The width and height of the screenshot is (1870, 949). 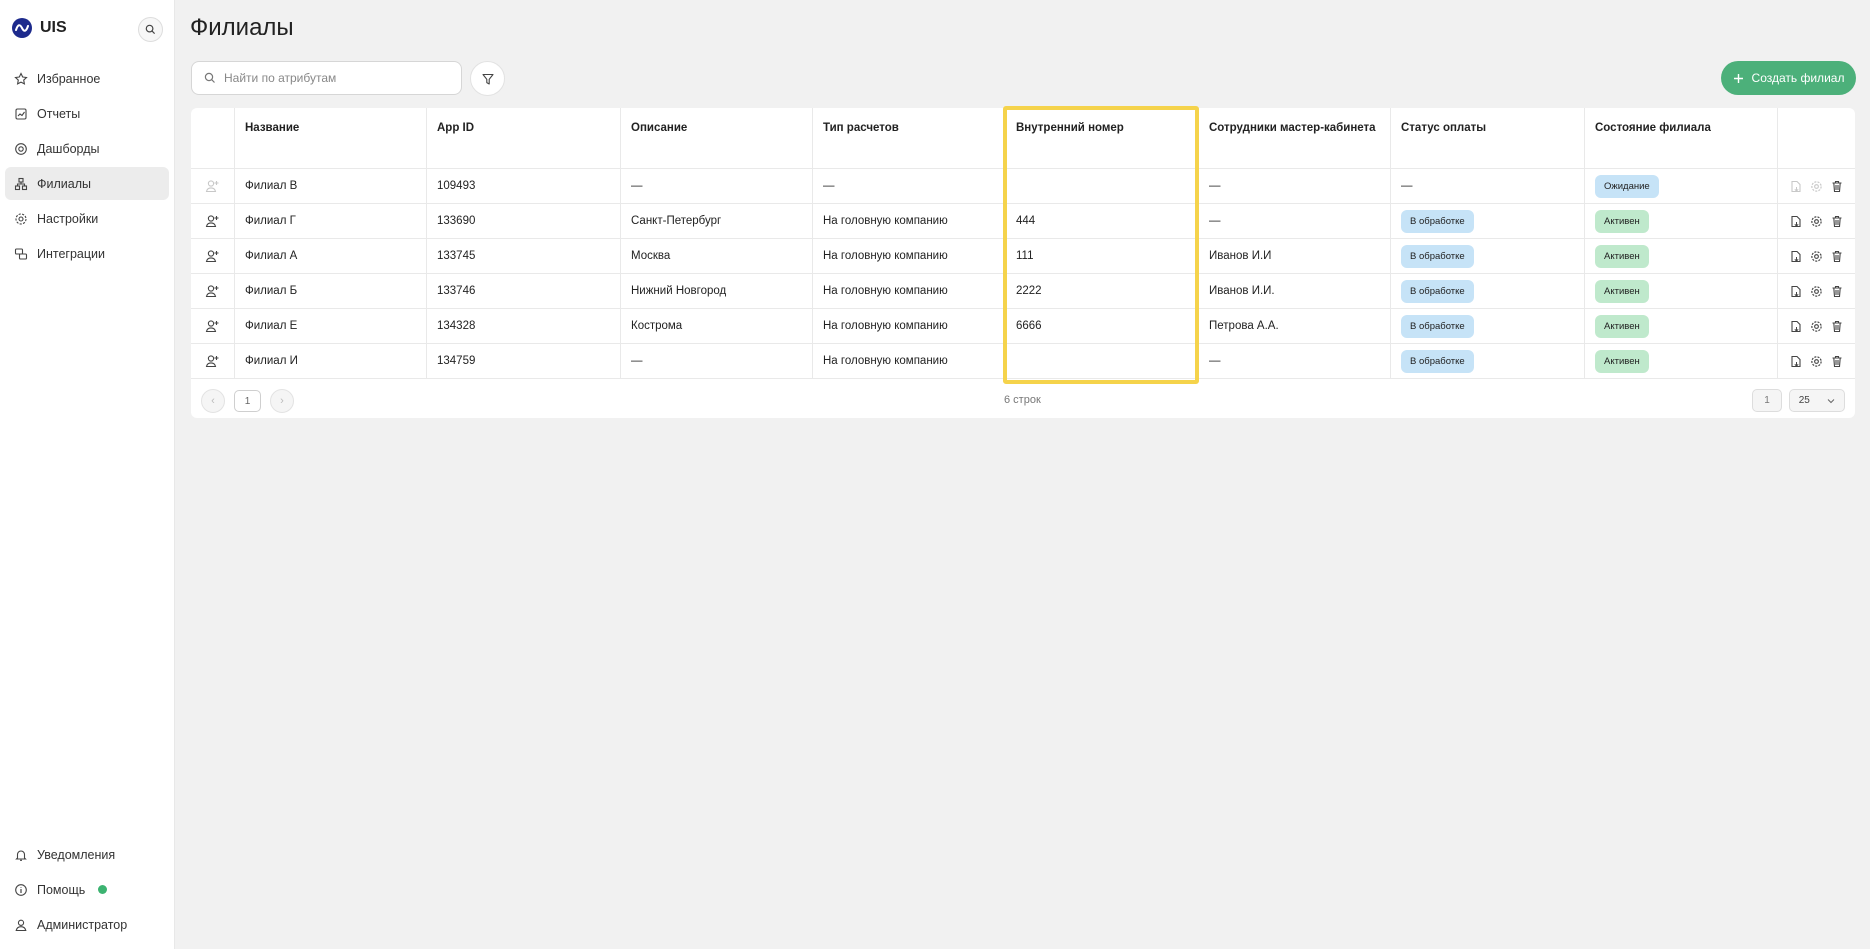 What do you see at coordinates (909, 291) in the screenshot?
I see `cell-calc-type: На головную компанию` at bounding box center [909, 291].